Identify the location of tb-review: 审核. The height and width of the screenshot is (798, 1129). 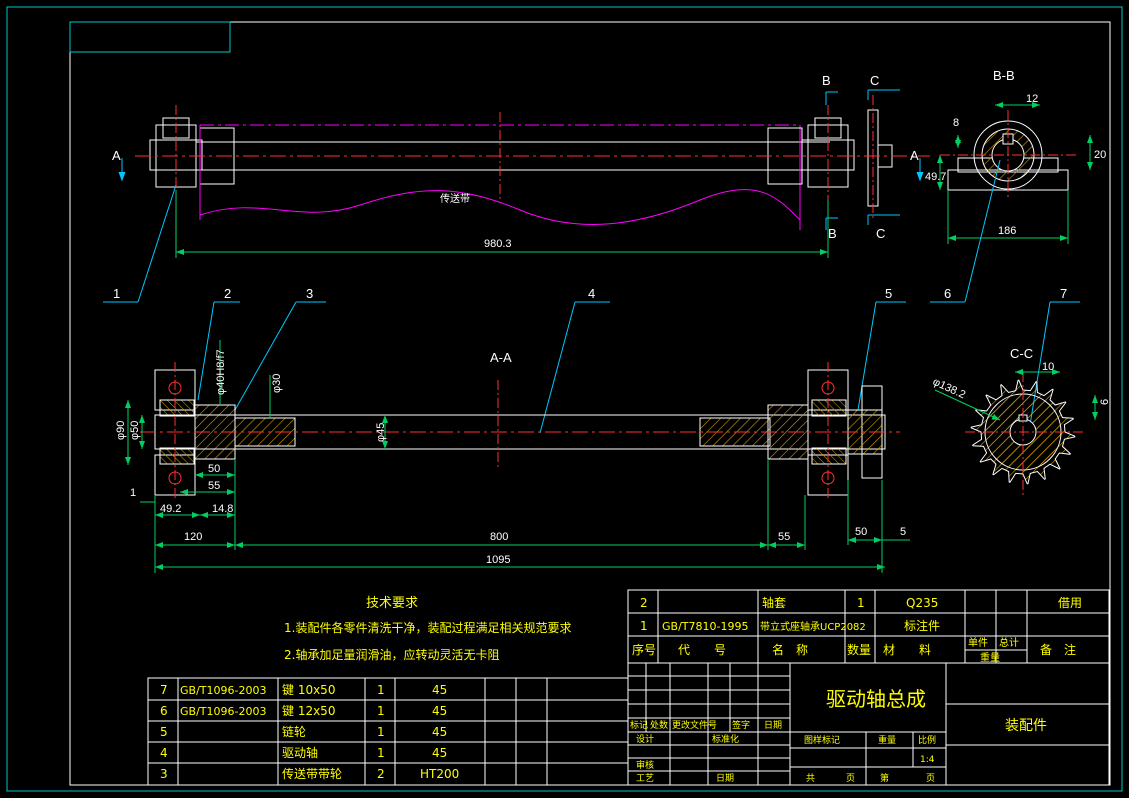
(645, 765).